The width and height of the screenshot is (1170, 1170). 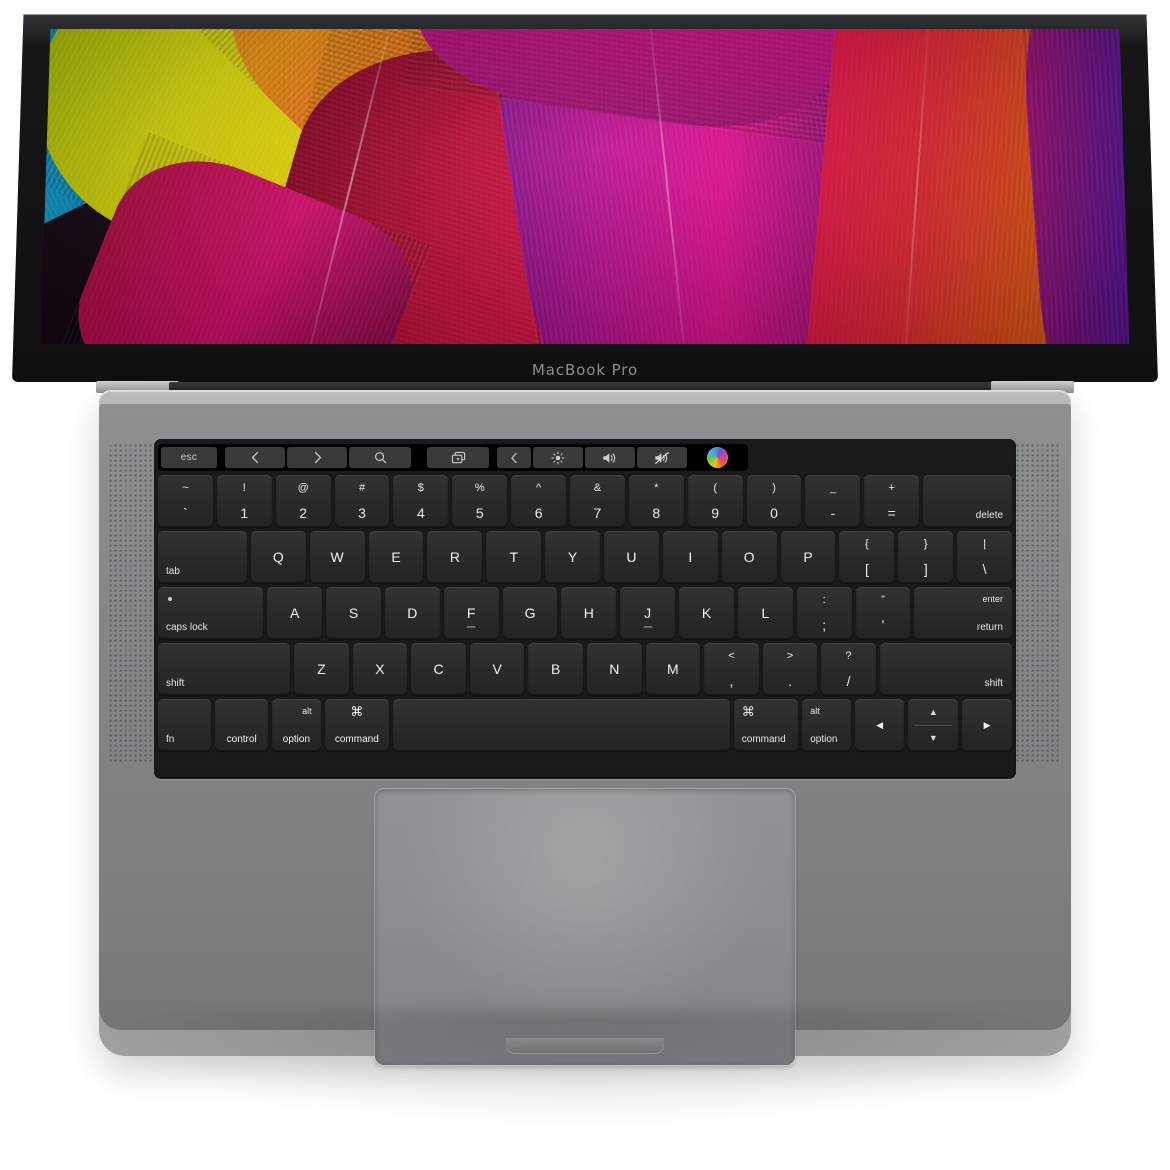 I want to click on key-backtick: ~ `, so click(x=185, y=501).